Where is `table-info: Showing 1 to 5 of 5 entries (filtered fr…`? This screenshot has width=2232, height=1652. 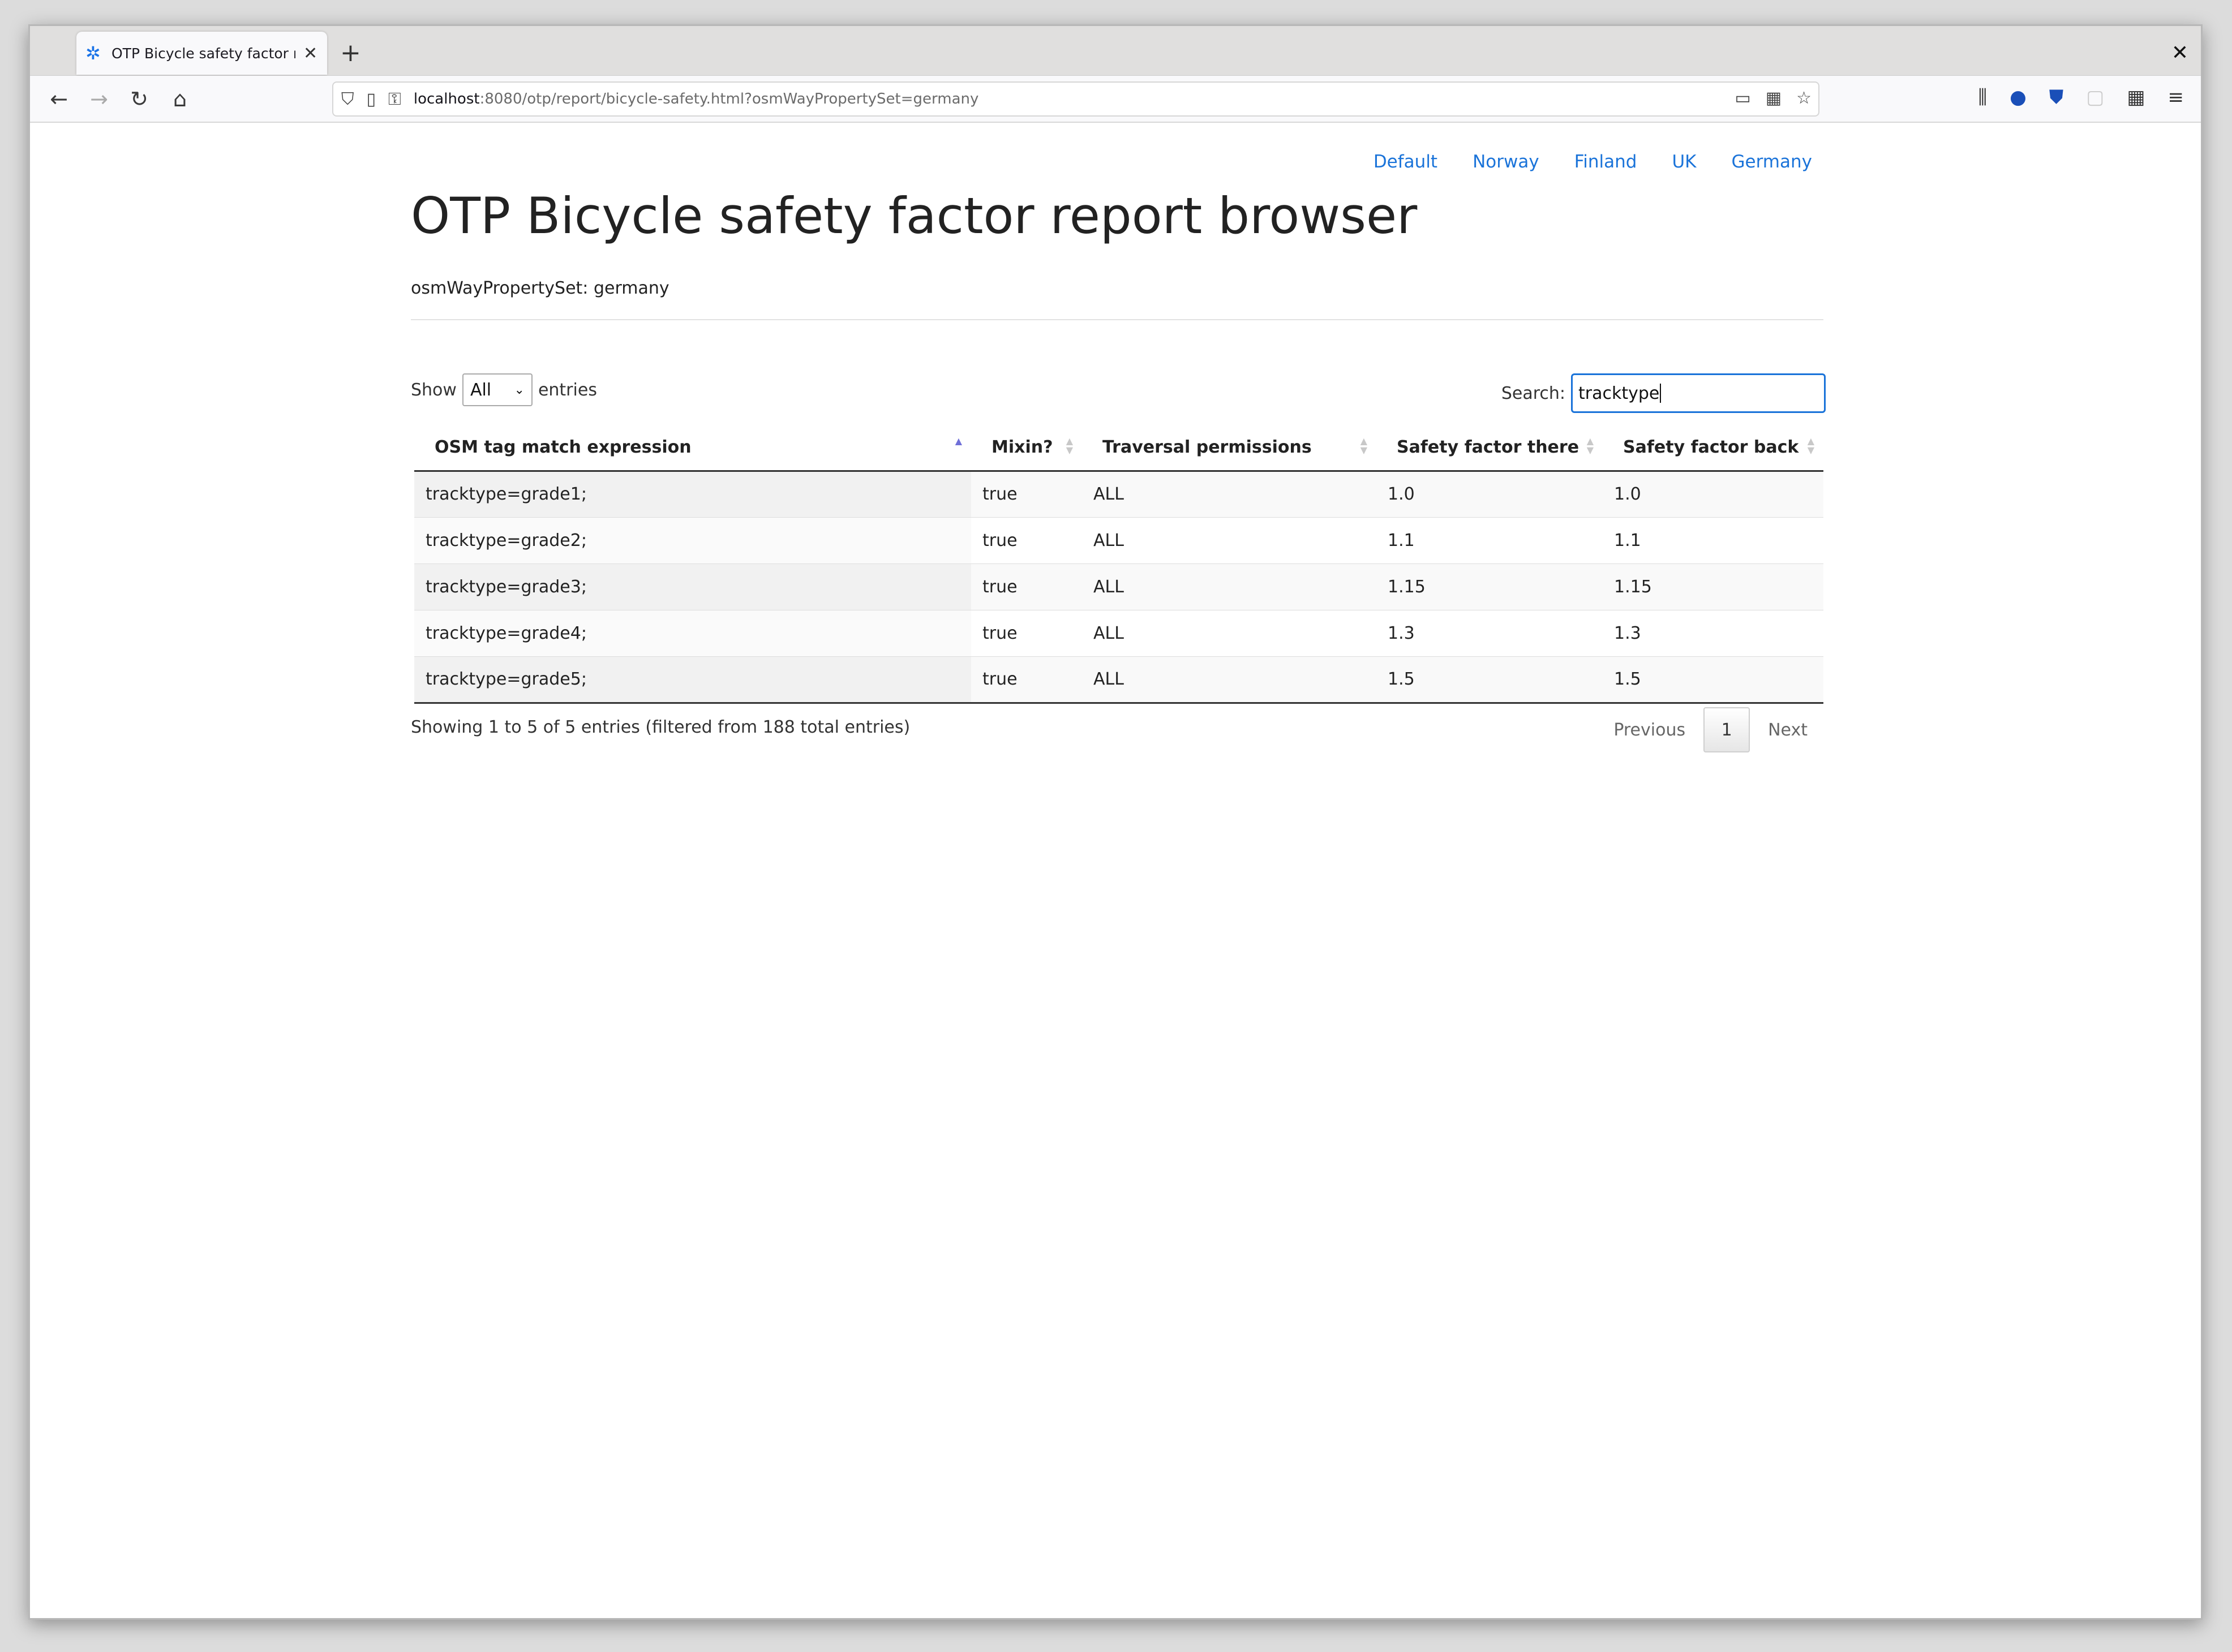 table-info: Showing 1 to 5 of 5 entries (filtered fr… is located at coordinates (661, 727).